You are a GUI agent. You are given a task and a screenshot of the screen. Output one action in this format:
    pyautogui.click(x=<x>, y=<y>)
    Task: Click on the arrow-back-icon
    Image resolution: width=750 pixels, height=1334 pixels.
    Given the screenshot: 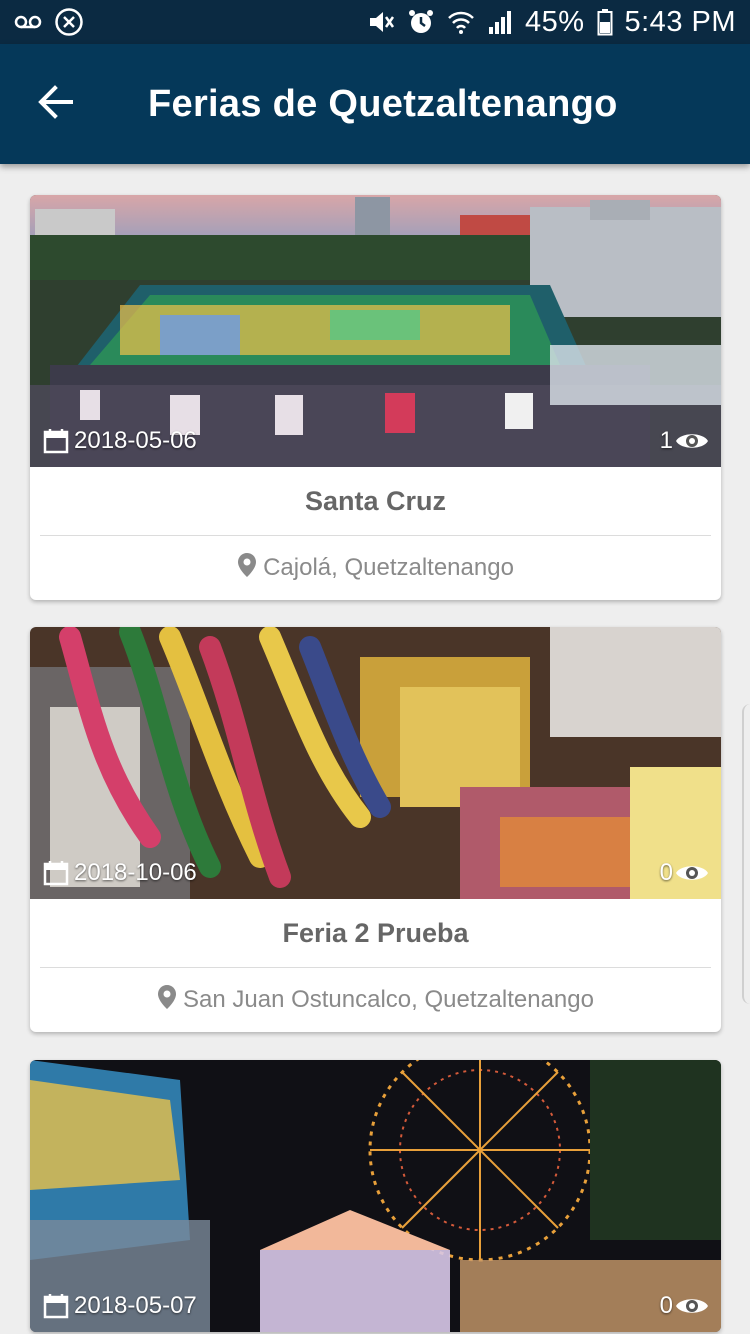 What is the action you would take?
    pyautogui.click(x=56, y=104)
    